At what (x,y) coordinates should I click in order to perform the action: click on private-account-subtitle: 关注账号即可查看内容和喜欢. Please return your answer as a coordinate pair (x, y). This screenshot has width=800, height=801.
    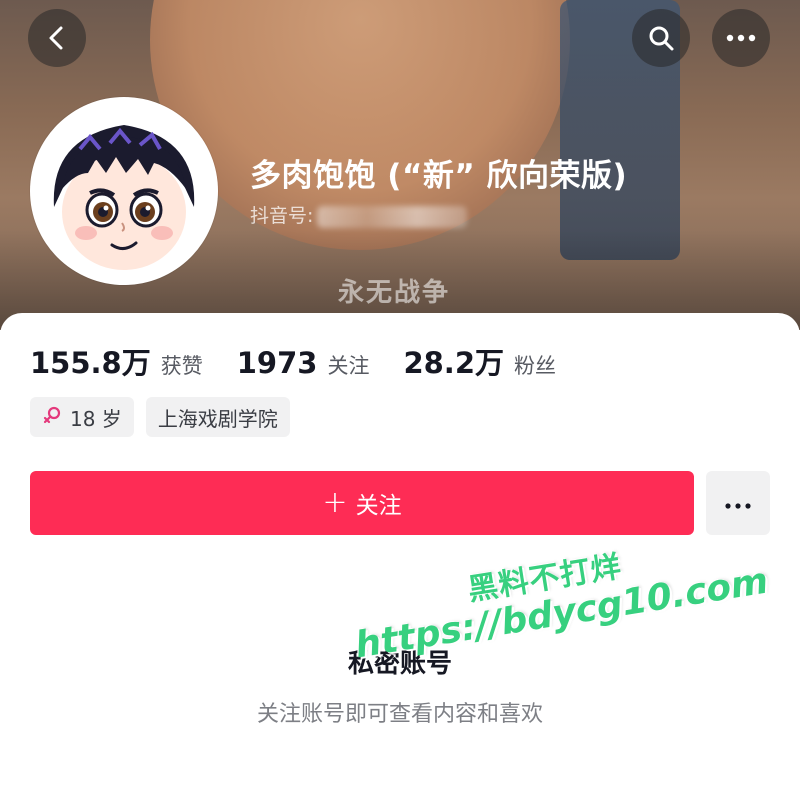
    Looking at the image, I should click on (399, 714).